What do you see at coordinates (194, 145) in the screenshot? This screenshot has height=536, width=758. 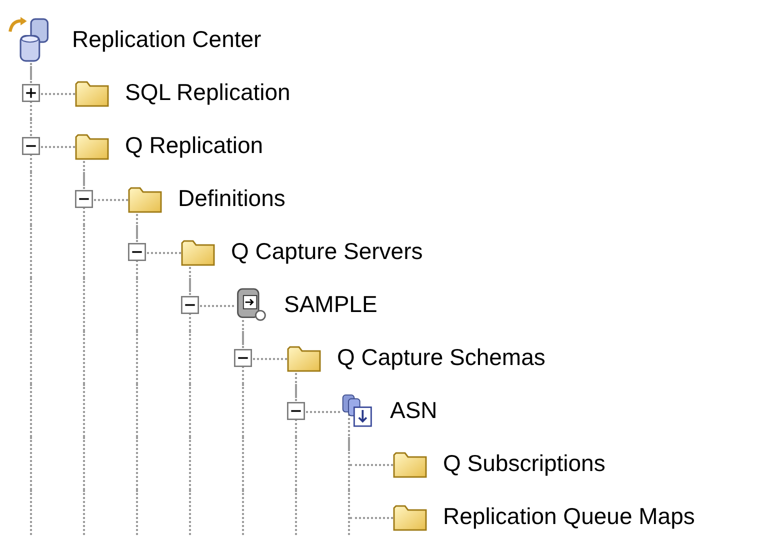 I see `tree-item-label: Q Replication` at bounding box center [194, 145].